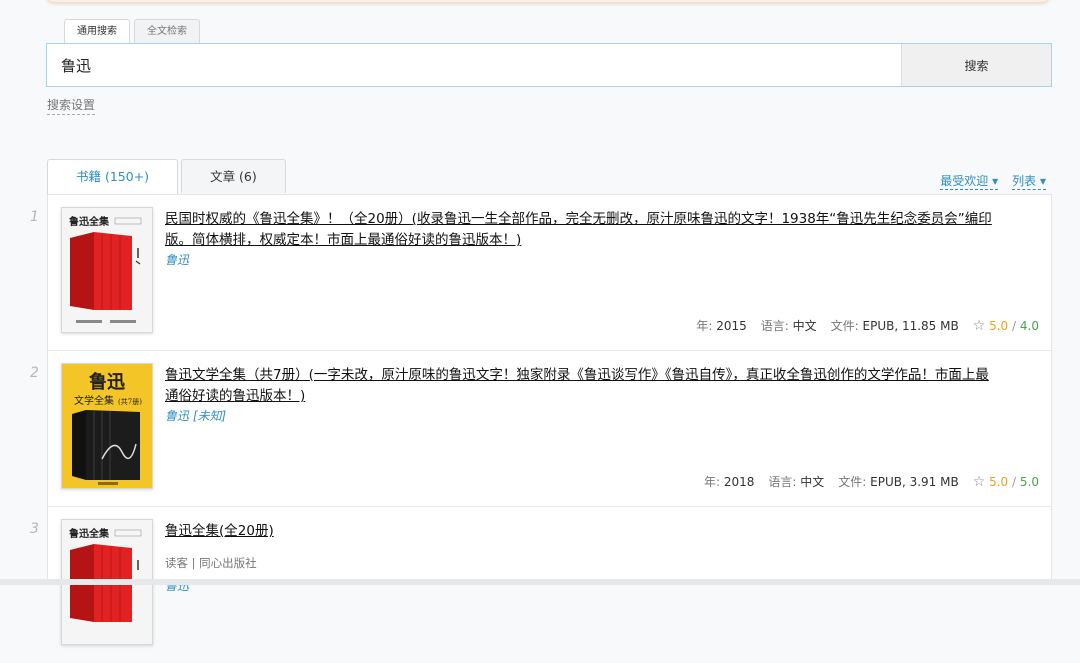  What do you see at coordinates (34, 217) in the screenshot?
I see `result-index: 1` at bounding box center [34, 217].